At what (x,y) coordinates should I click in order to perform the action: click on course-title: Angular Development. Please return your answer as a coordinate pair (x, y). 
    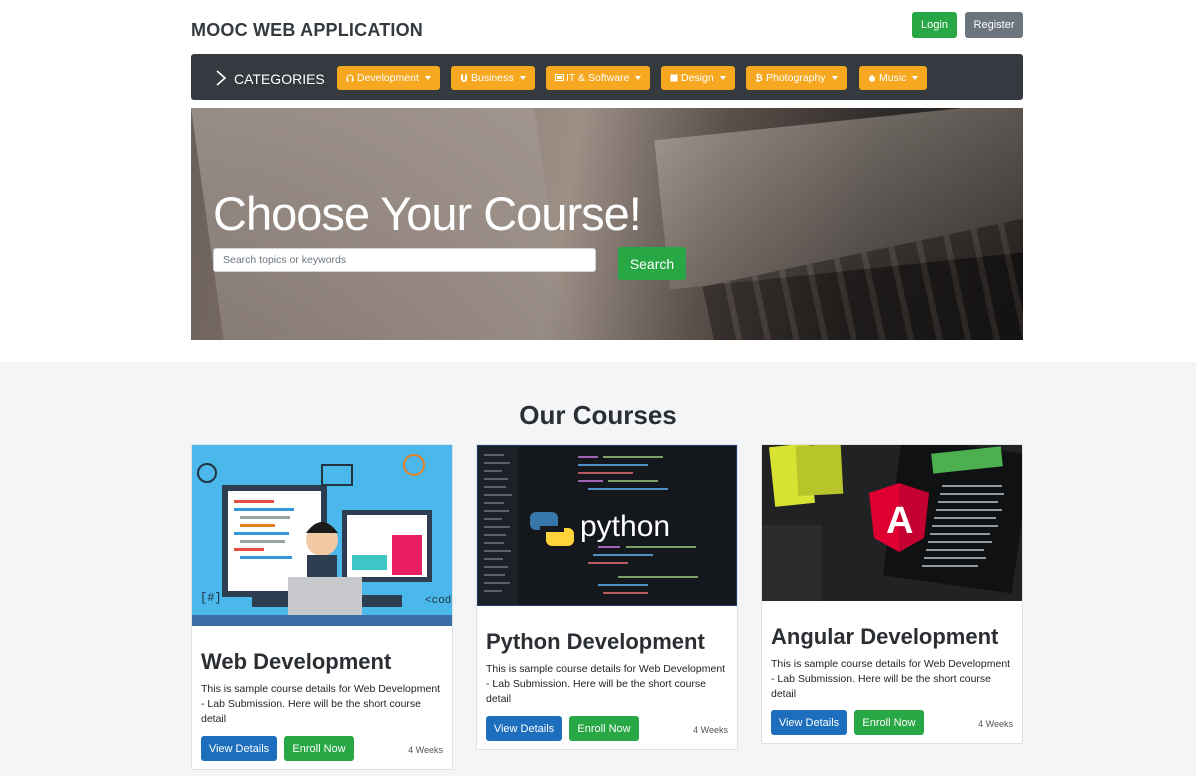
    Looking at the image, I should click on (884, 637).